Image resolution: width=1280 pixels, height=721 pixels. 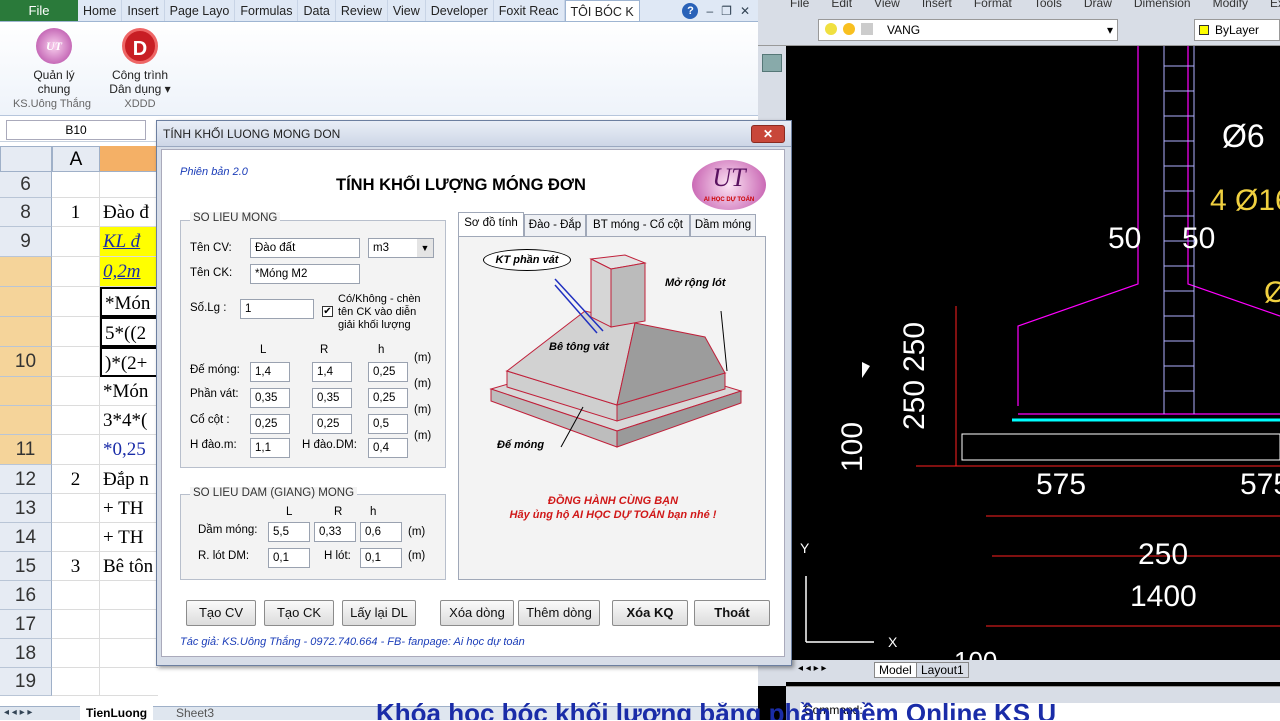 What do you see at coordinates (381, 558) in the screenshot?
I see `h-lot-input: 0,1` at bounding box center [381, 558].